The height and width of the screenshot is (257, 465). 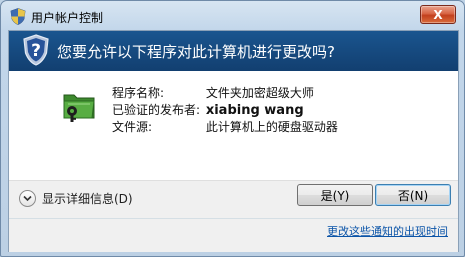 I want to click on close-button: X, so click(x=438, y=14).